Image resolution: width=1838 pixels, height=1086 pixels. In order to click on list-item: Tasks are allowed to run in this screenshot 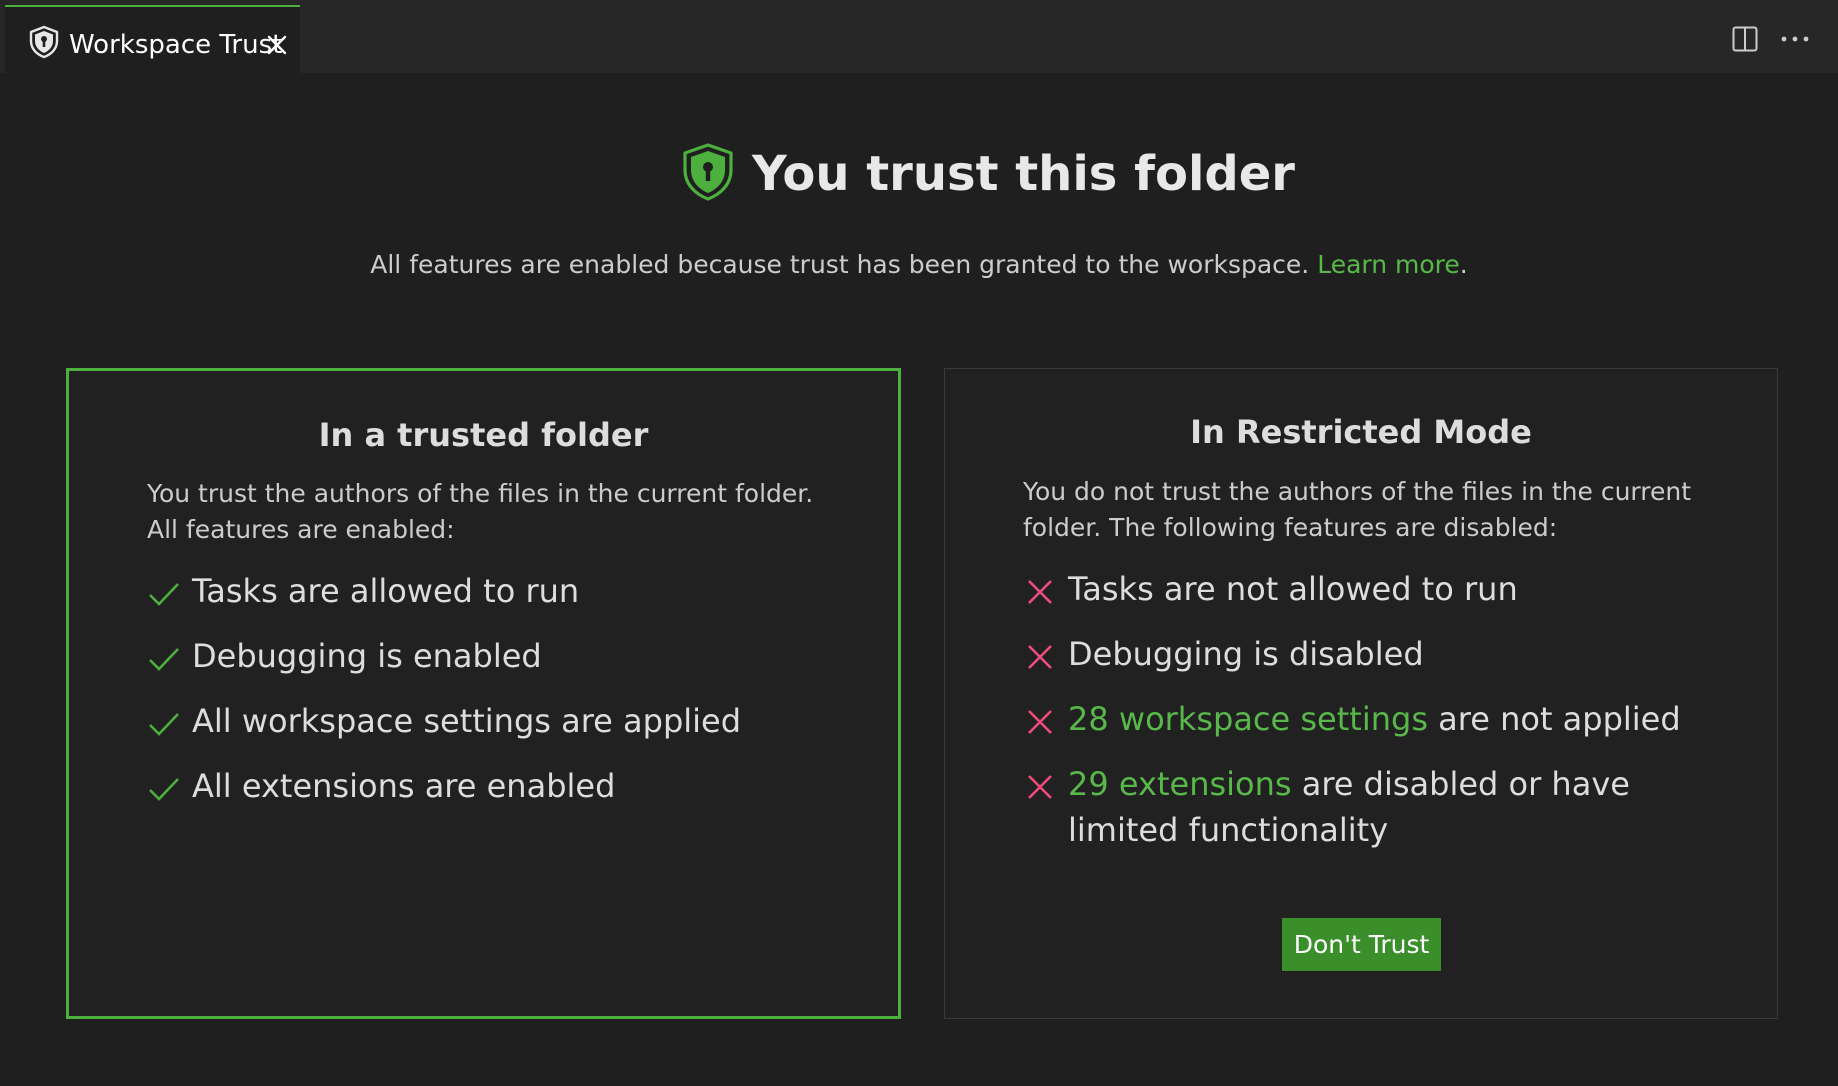, I will do `click(489, 591)`.